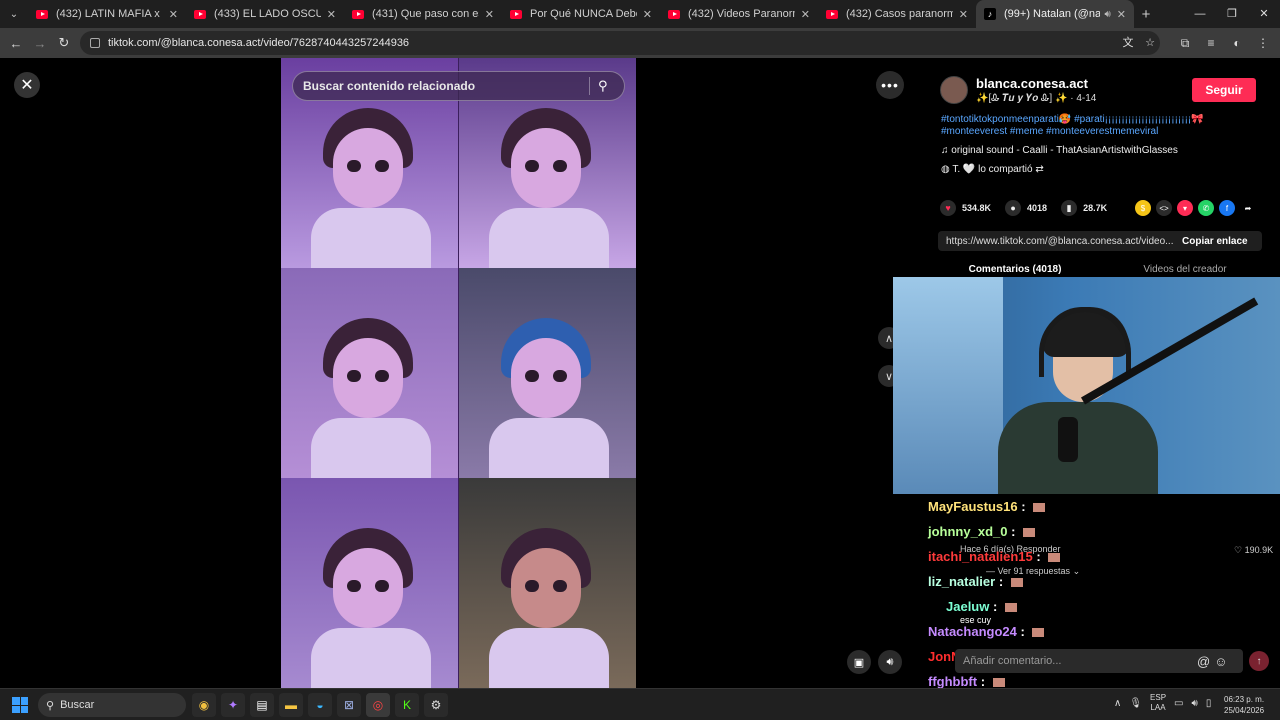  What do you see at coordinates (423, 14) in the screenshot?
I see `browser-tab: (431) Que paso con estos CAS ✕` at bounding box center [423, 14].